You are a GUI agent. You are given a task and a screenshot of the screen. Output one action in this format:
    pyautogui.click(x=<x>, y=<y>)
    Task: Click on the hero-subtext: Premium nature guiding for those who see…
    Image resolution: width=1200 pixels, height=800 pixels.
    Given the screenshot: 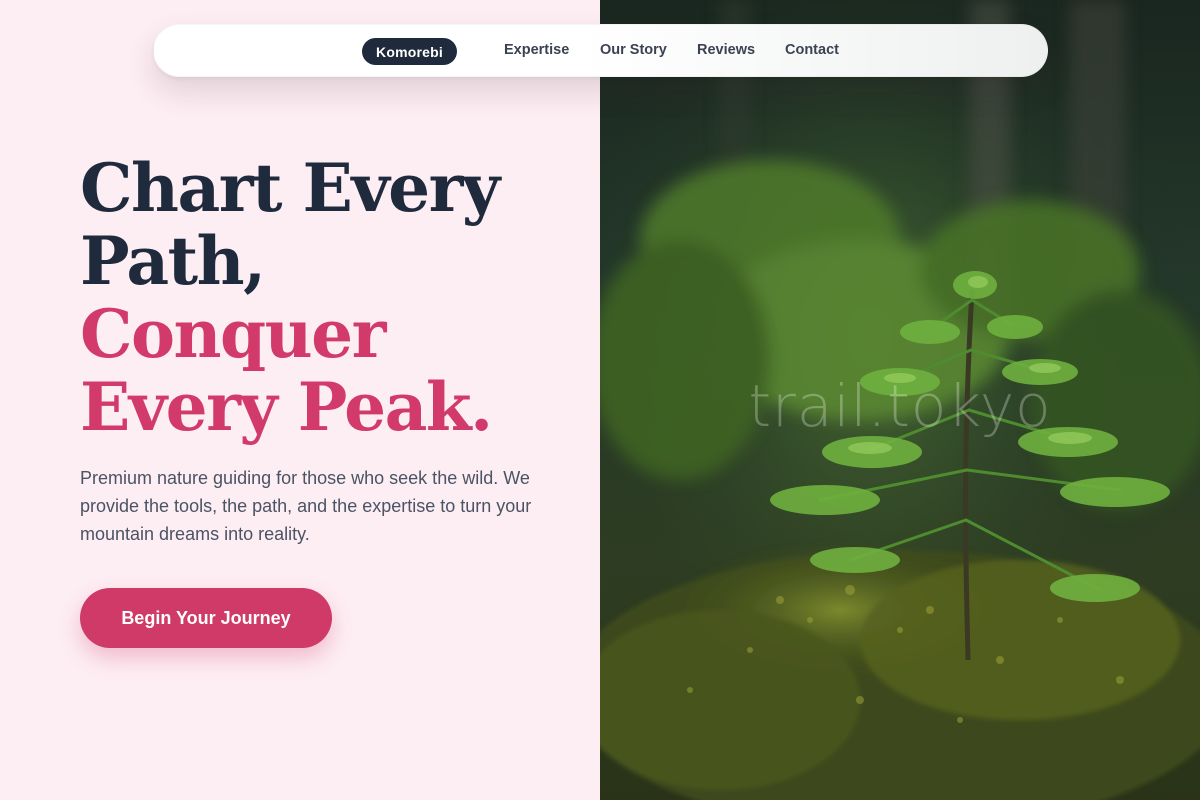 What is the action you would take?
    pyautogui.click(x=306, y=506)
    